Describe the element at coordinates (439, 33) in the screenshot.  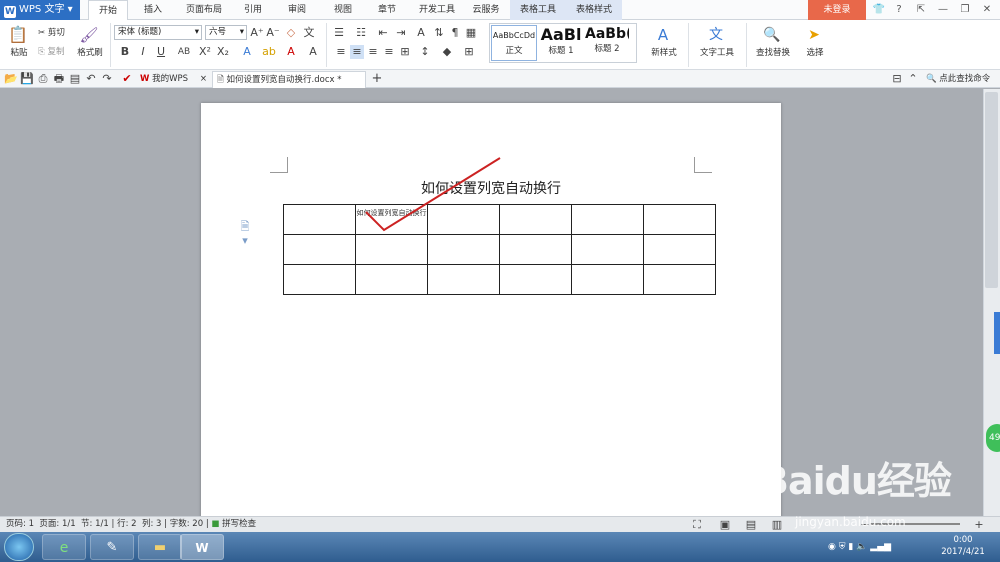
I see `sort-icon: ⇅` at that location.